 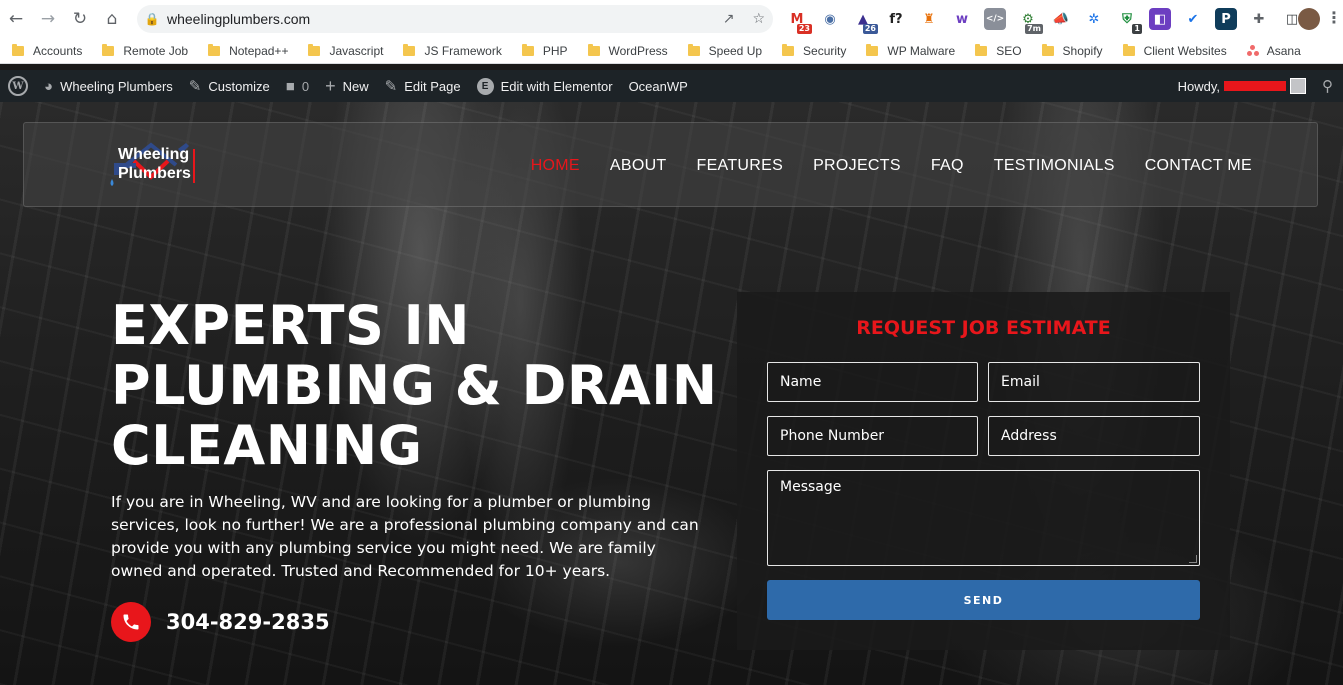 I want to click on nav-home: HOME, so click(x=555, y=166).